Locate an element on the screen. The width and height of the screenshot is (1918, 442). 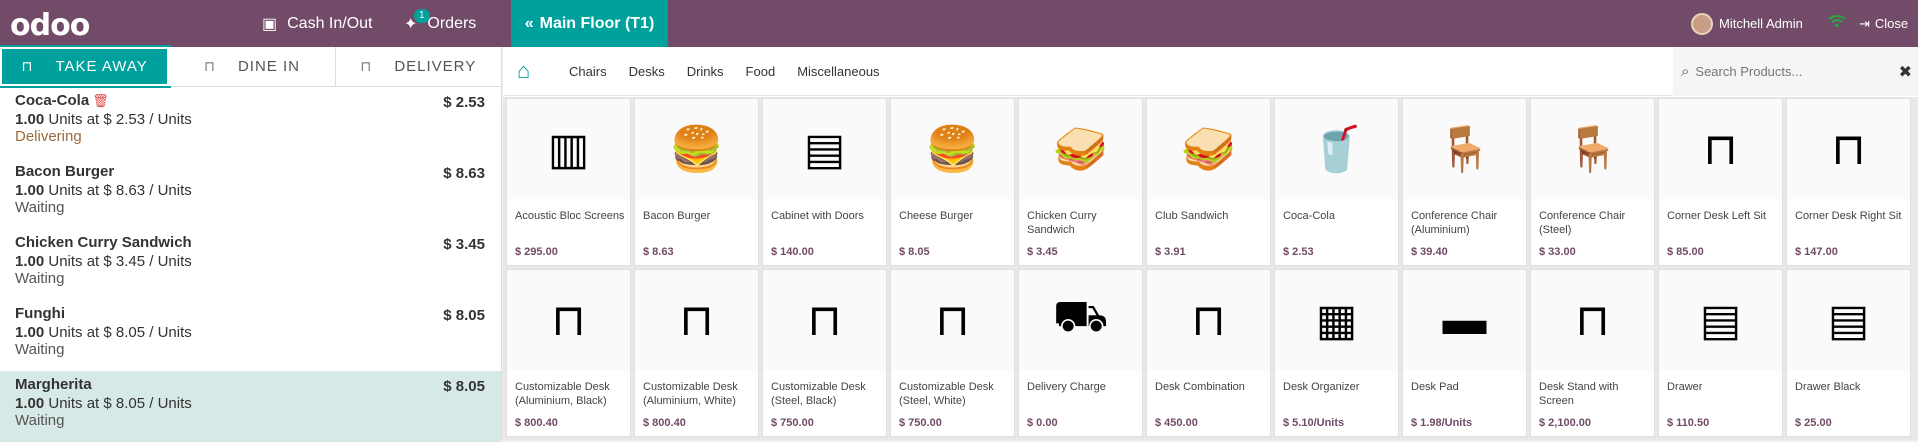
product-price: $ 750.00 is located at coordinates (920, 423).